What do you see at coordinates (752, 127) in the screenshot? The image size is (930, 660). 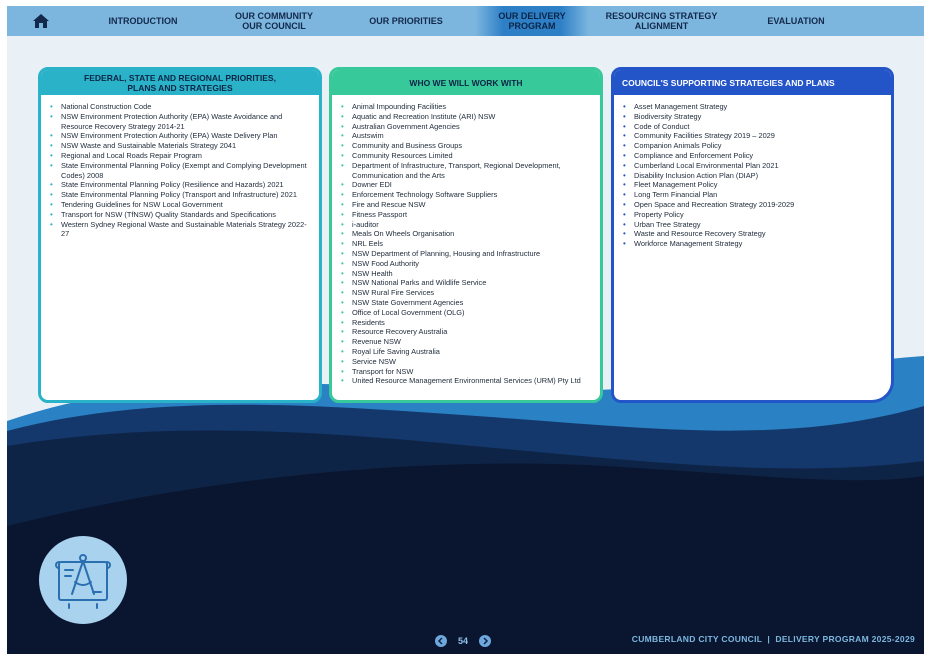 I see `list-item: Code of Conduct` at bounding box center [752, 127].